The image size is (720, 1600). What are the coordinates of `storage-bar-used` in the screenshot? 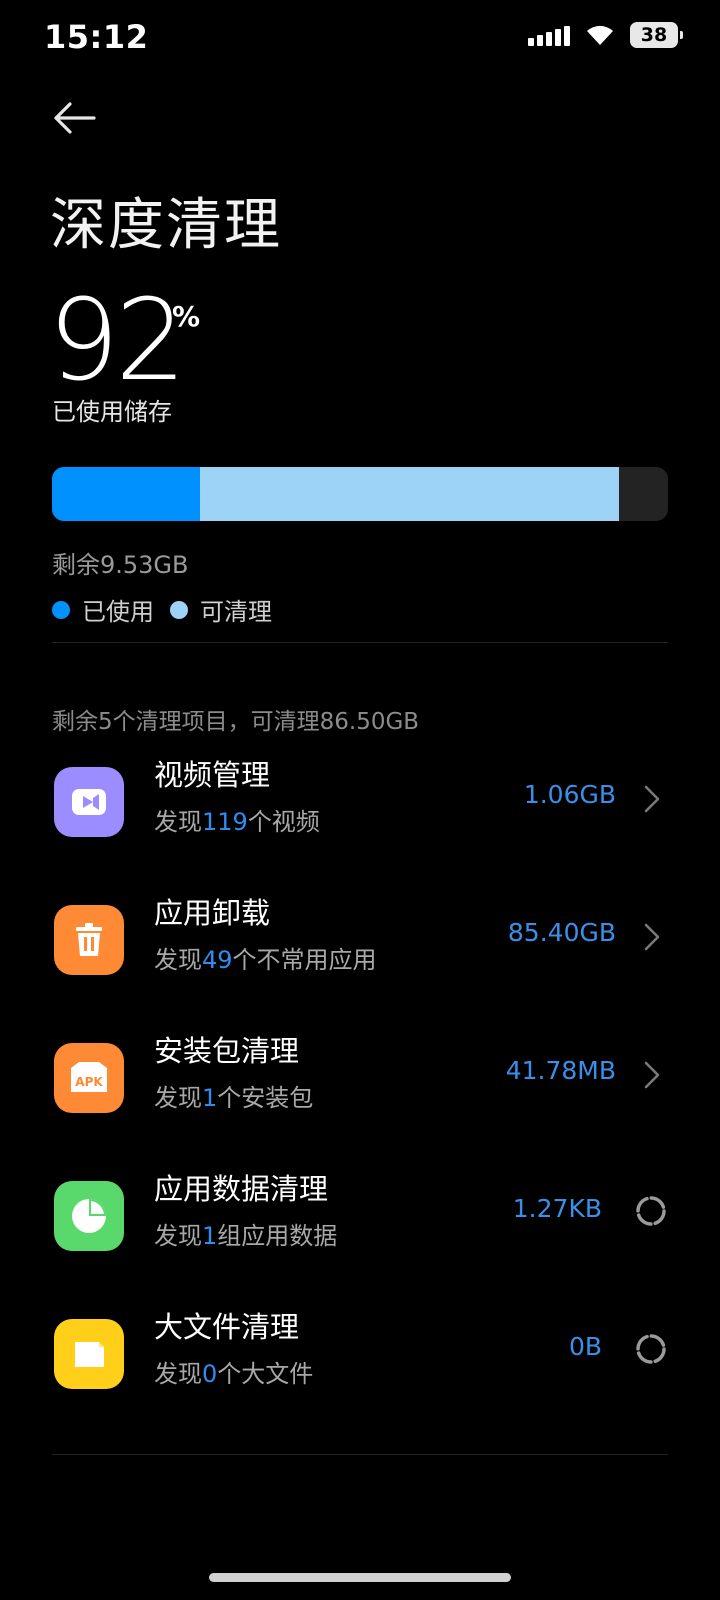 It's located at (126, 494).